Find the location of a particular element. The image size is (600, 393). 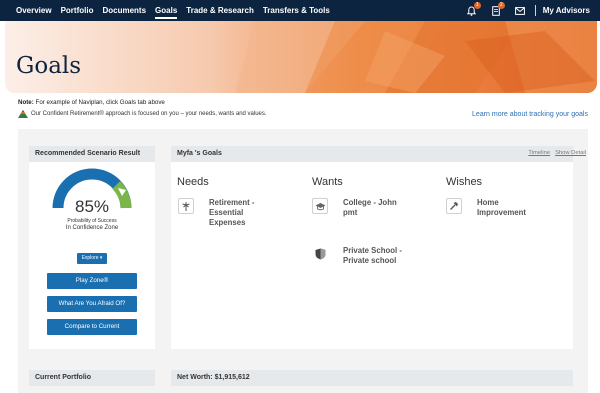

goal-retirement: Retirement - Essential Expenses is located at coordinates (228, 213).